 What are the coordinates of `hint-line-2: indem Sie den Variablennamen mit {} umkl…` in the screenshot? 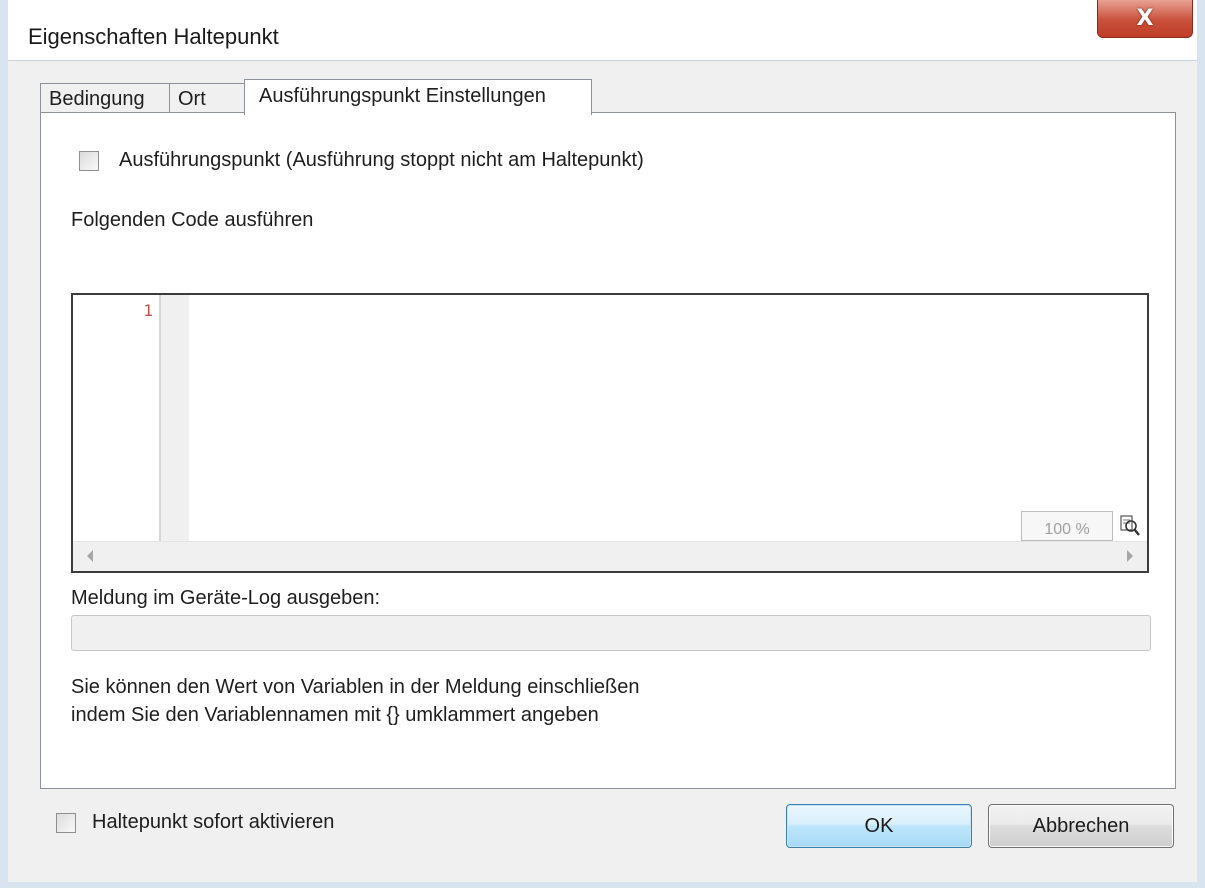 It's located at (335, 715).